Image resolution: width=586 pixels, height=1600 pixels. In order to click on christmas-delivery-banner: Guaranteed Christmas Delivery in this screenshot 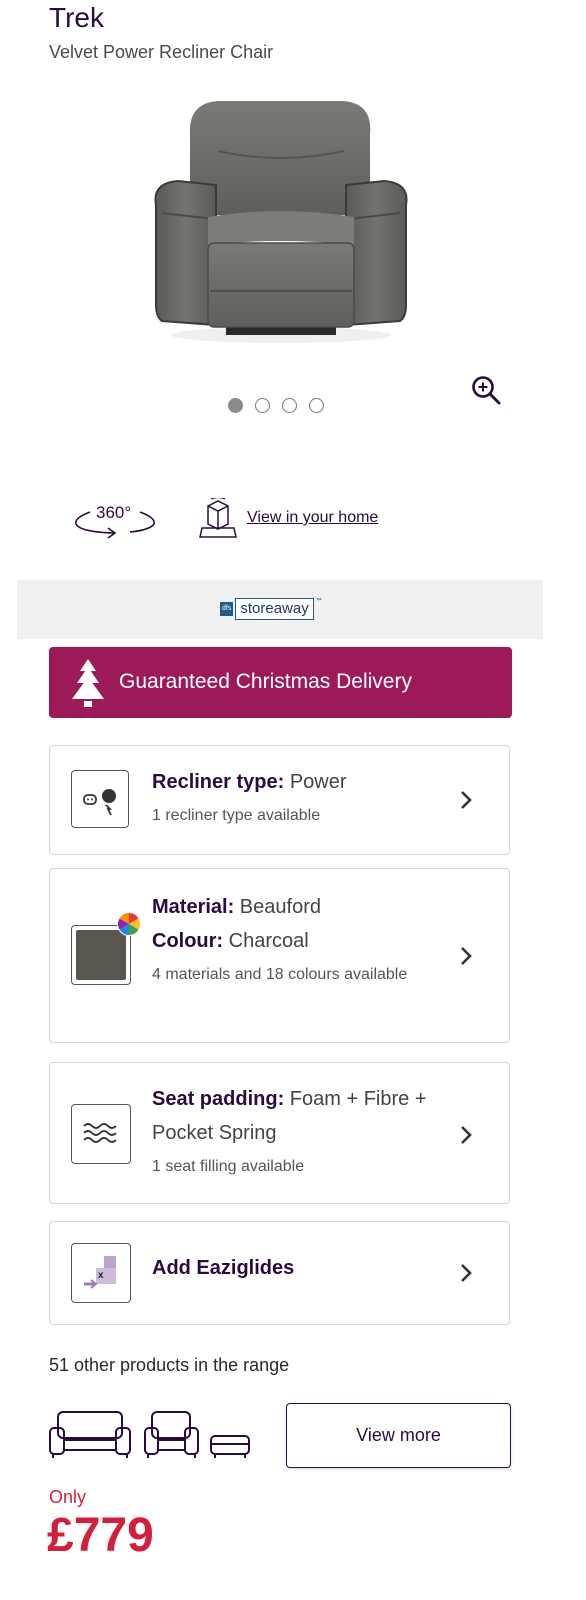, I will do `click(280, 682)`.